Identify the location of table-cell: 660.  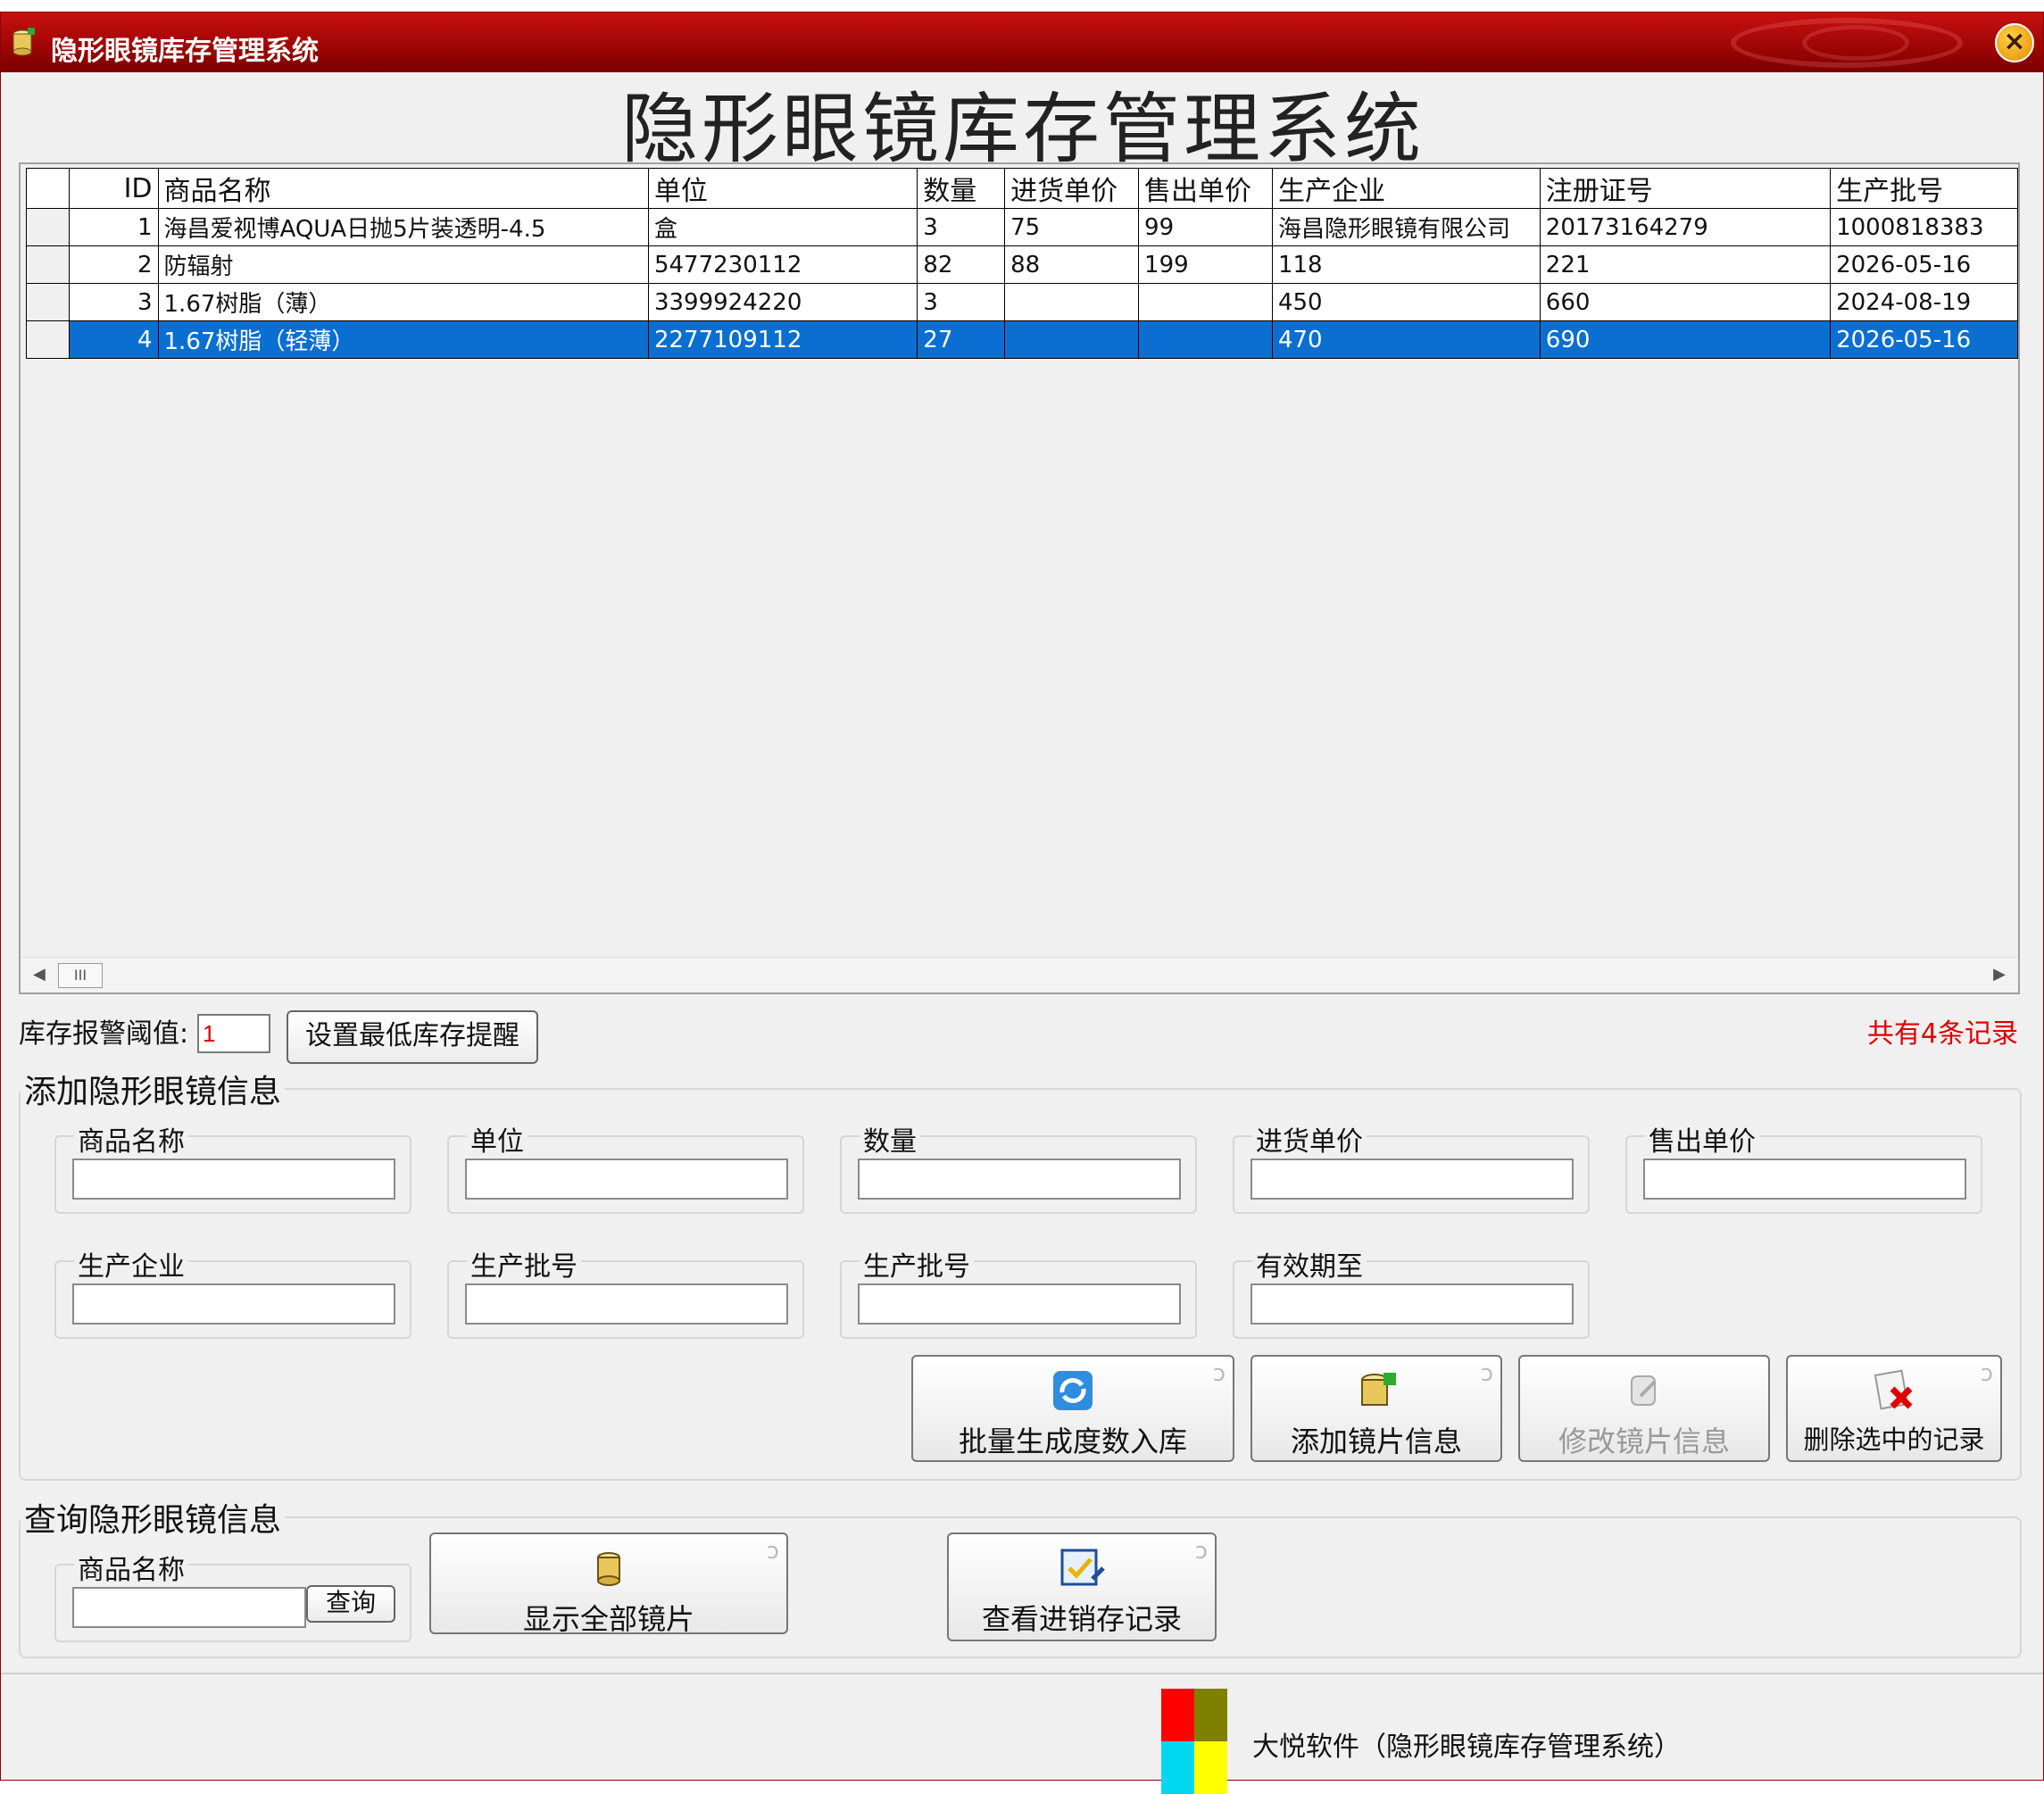
(1685, 302).